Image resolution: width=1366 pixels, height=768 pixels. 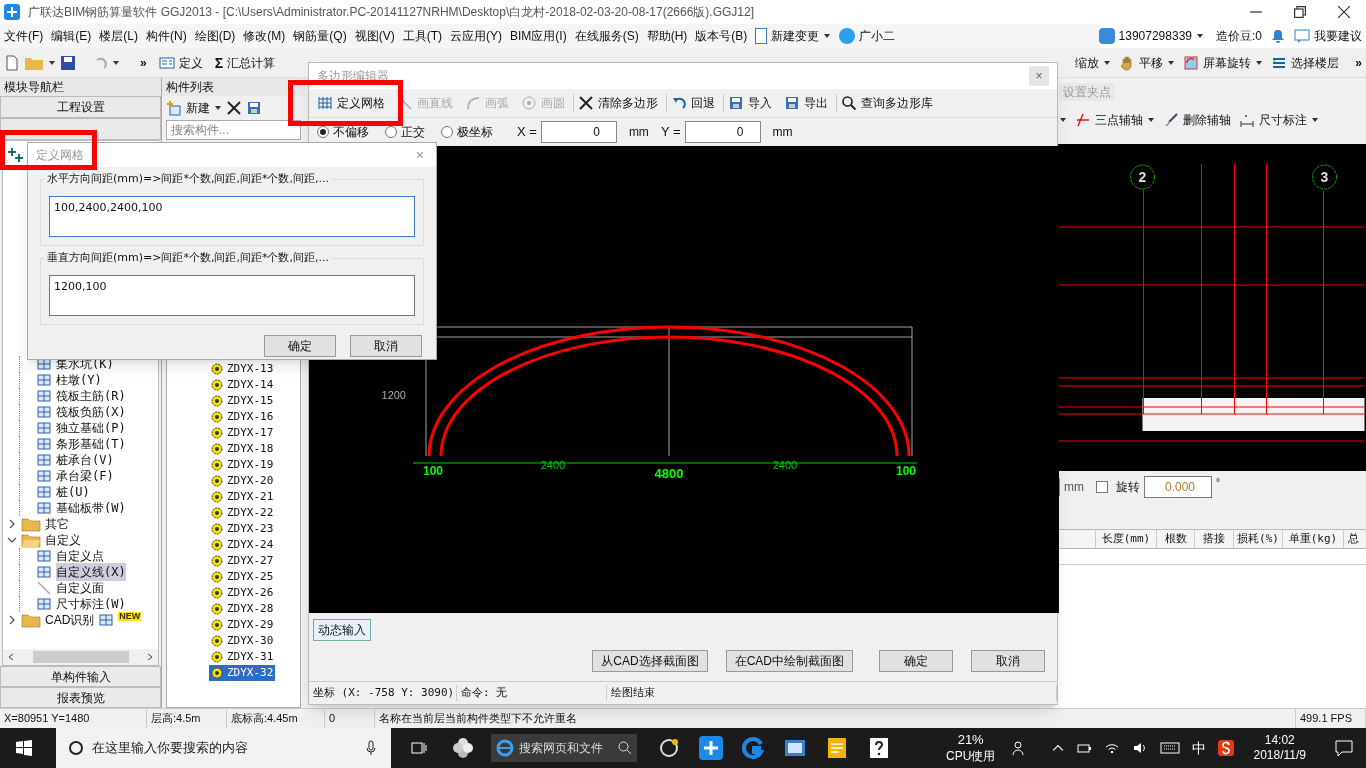 I want to click on component-item: ZDYX-15, so click(x=242, y=401).